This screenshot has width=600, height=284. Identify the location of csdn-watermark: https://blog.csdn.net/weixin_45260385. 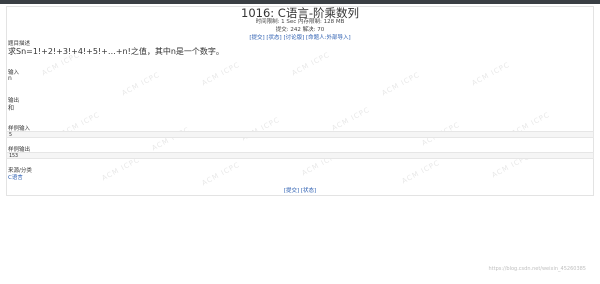
(537, 269).